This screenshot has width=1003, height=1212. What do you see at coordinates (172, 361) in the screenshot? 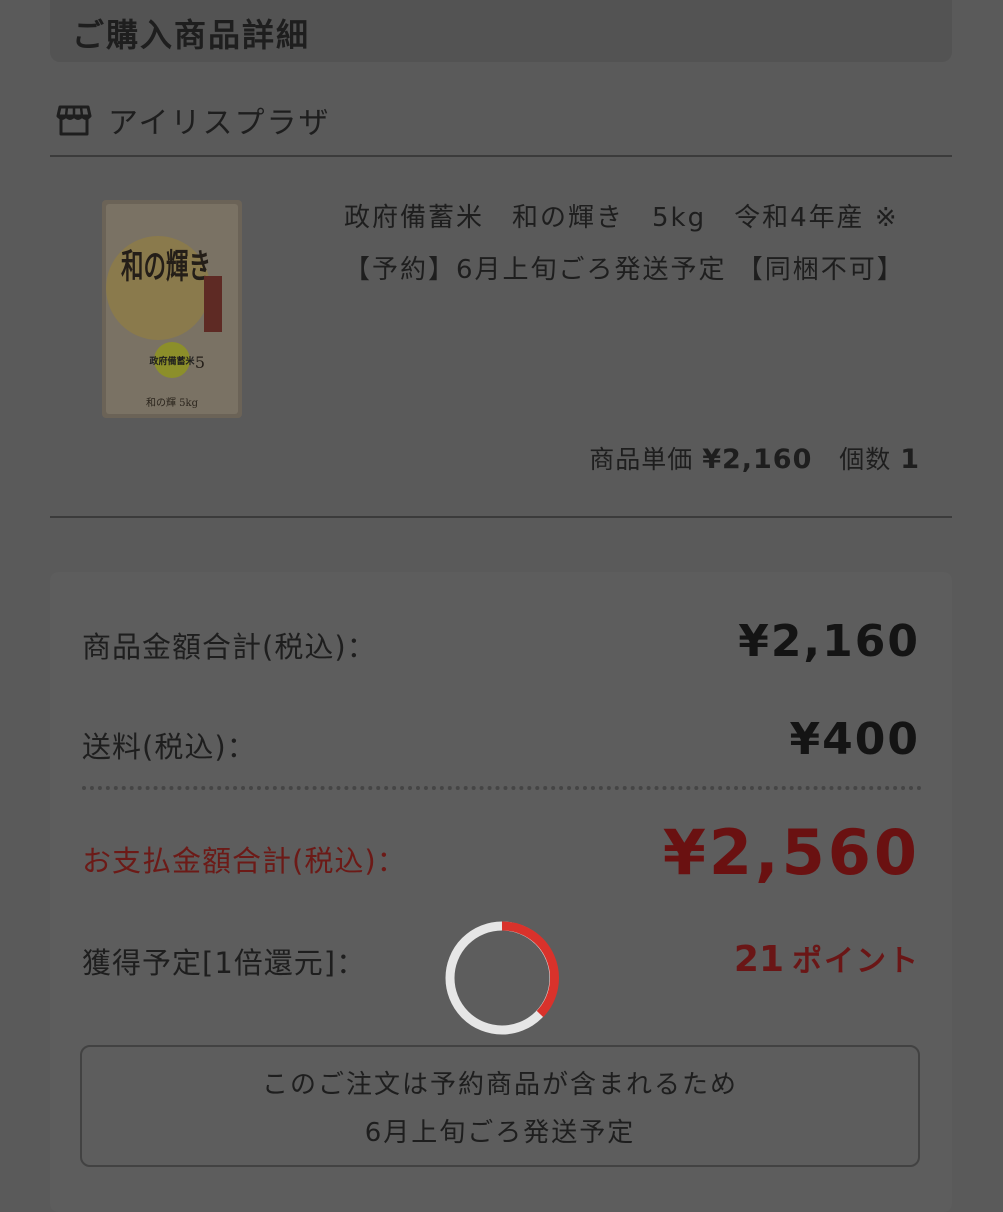
I see `bag-badge-text: 政府備蓄米` at bounding box center [172, 361].